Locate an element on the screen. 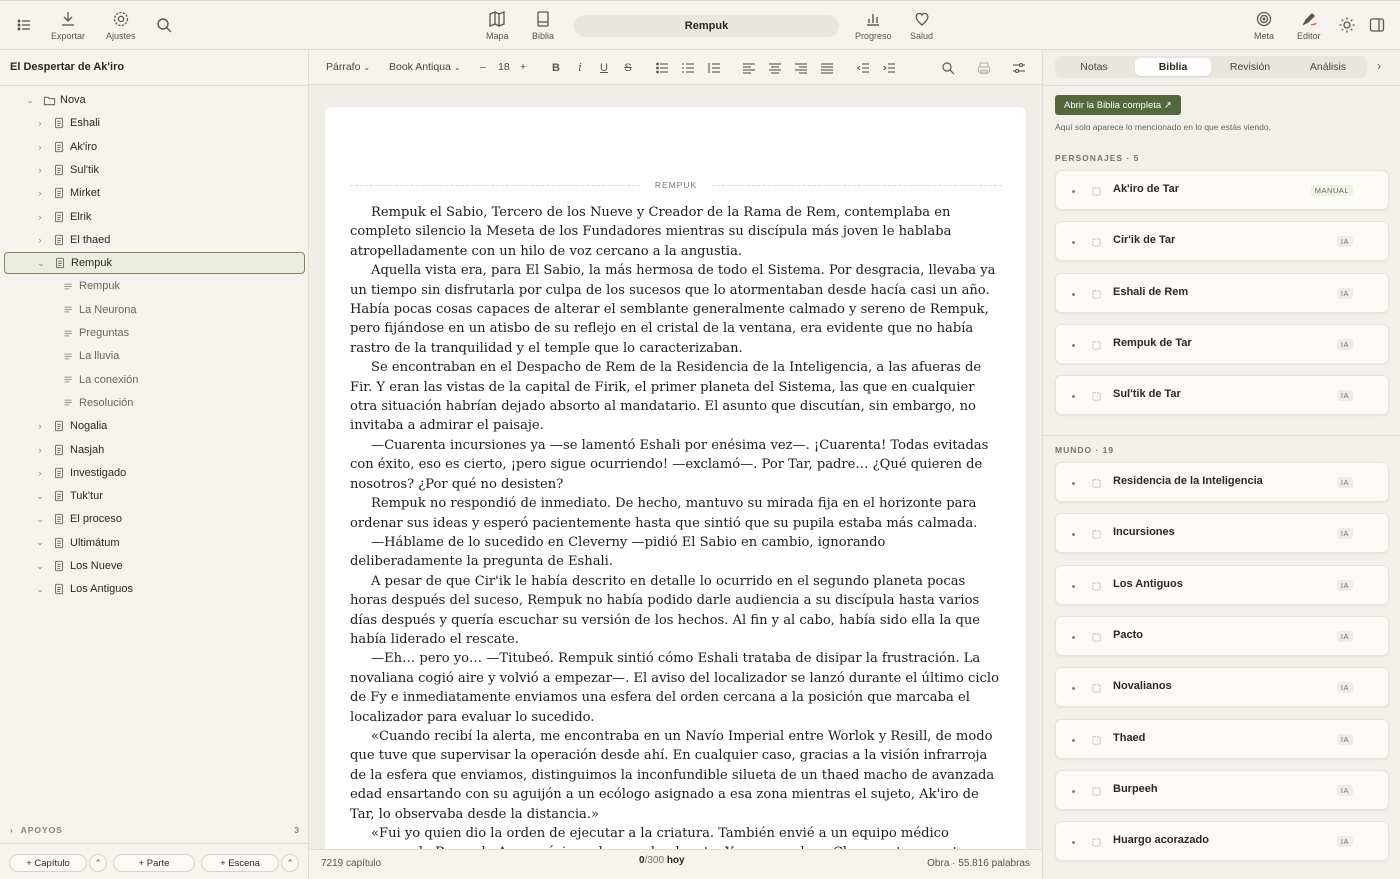 The width and height of the screenshot is (1400, 879). search-icon is located at coordinates (164, 25).